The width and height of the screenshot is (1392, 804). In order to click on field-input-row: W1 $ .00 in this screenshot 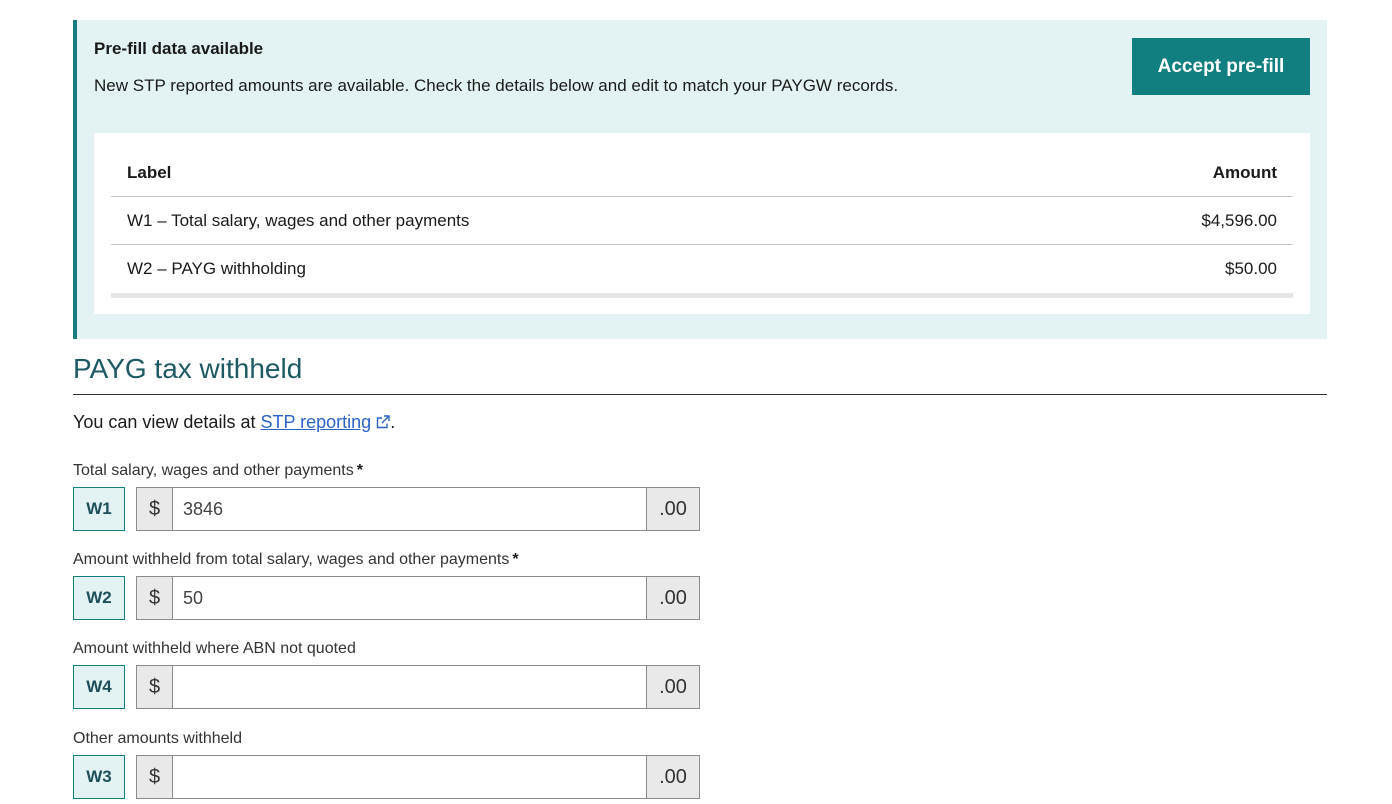, I will do `click(386, 509)`.